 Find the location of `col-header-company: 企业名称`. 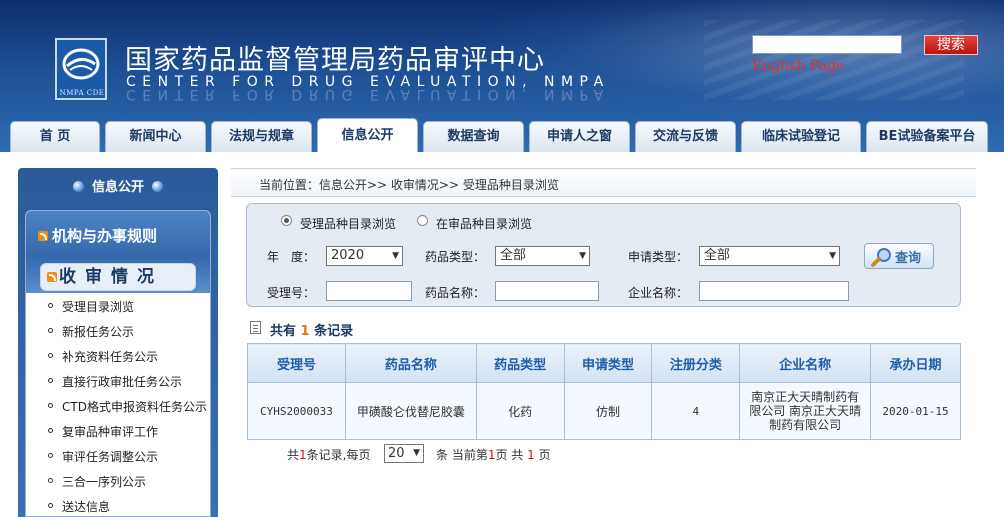

col-header-company: 企业名称 is located at coordinates (805, 363).